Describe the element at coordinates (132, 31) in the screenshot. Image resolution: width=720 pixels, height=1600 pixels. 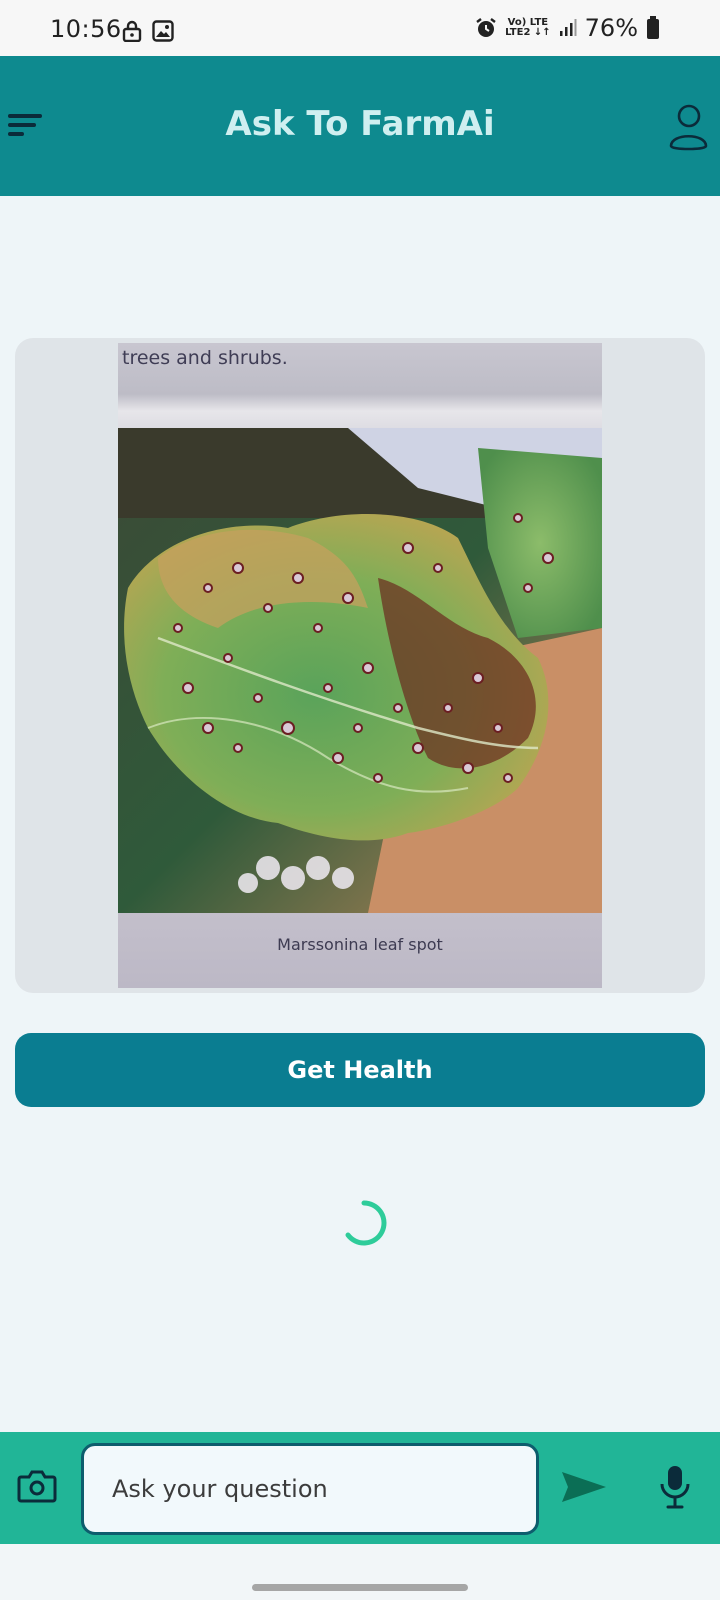
I see `lock-icon` at that location.